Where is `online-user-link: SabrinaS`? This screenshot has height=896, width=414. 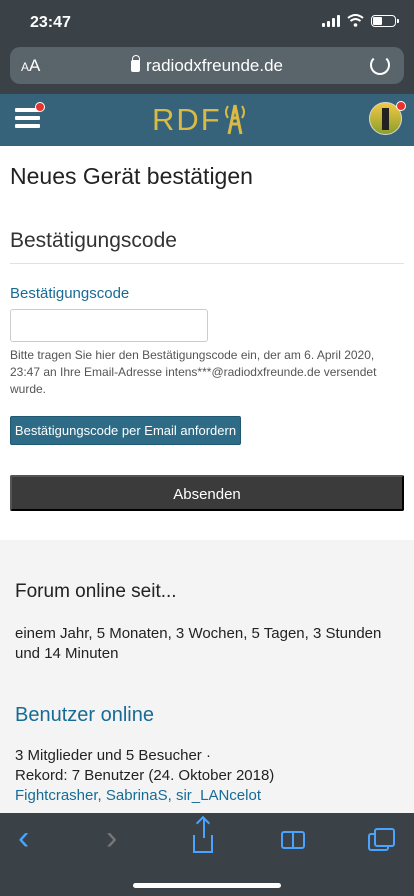
online-user-link: SabrinaS is located at coordinates (137, 795).